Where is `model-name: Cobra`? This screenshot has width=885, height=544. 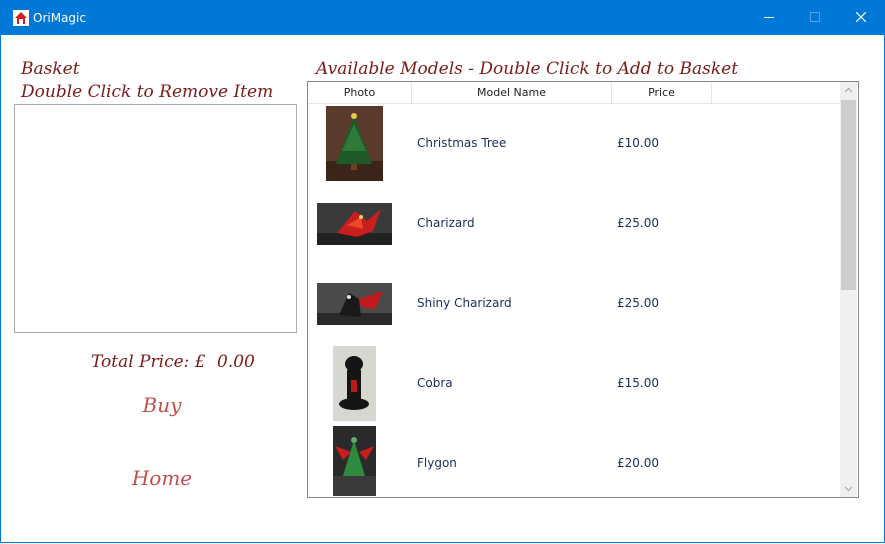
model-name: Cobra is located at coordinates (435, 383).